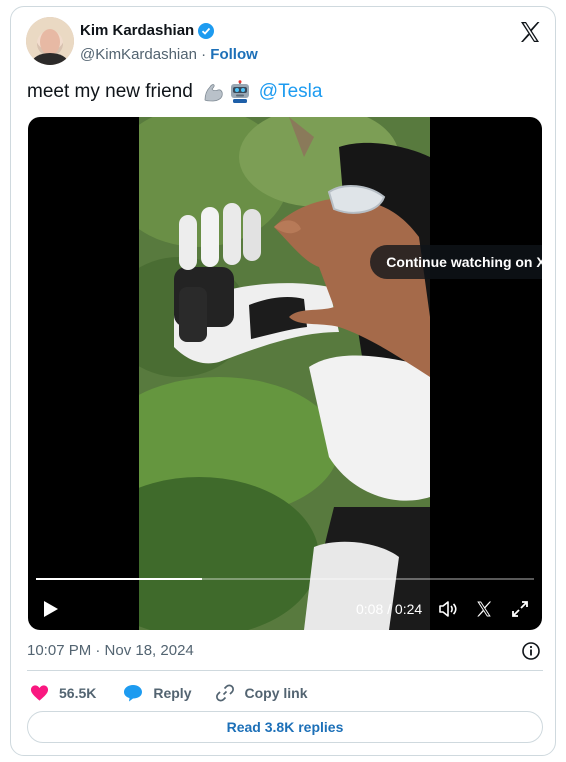  Describe the element at coordinates (285, 727) in the screenshot. I see `read-replies-button: Read 3.8K replies` at that location.